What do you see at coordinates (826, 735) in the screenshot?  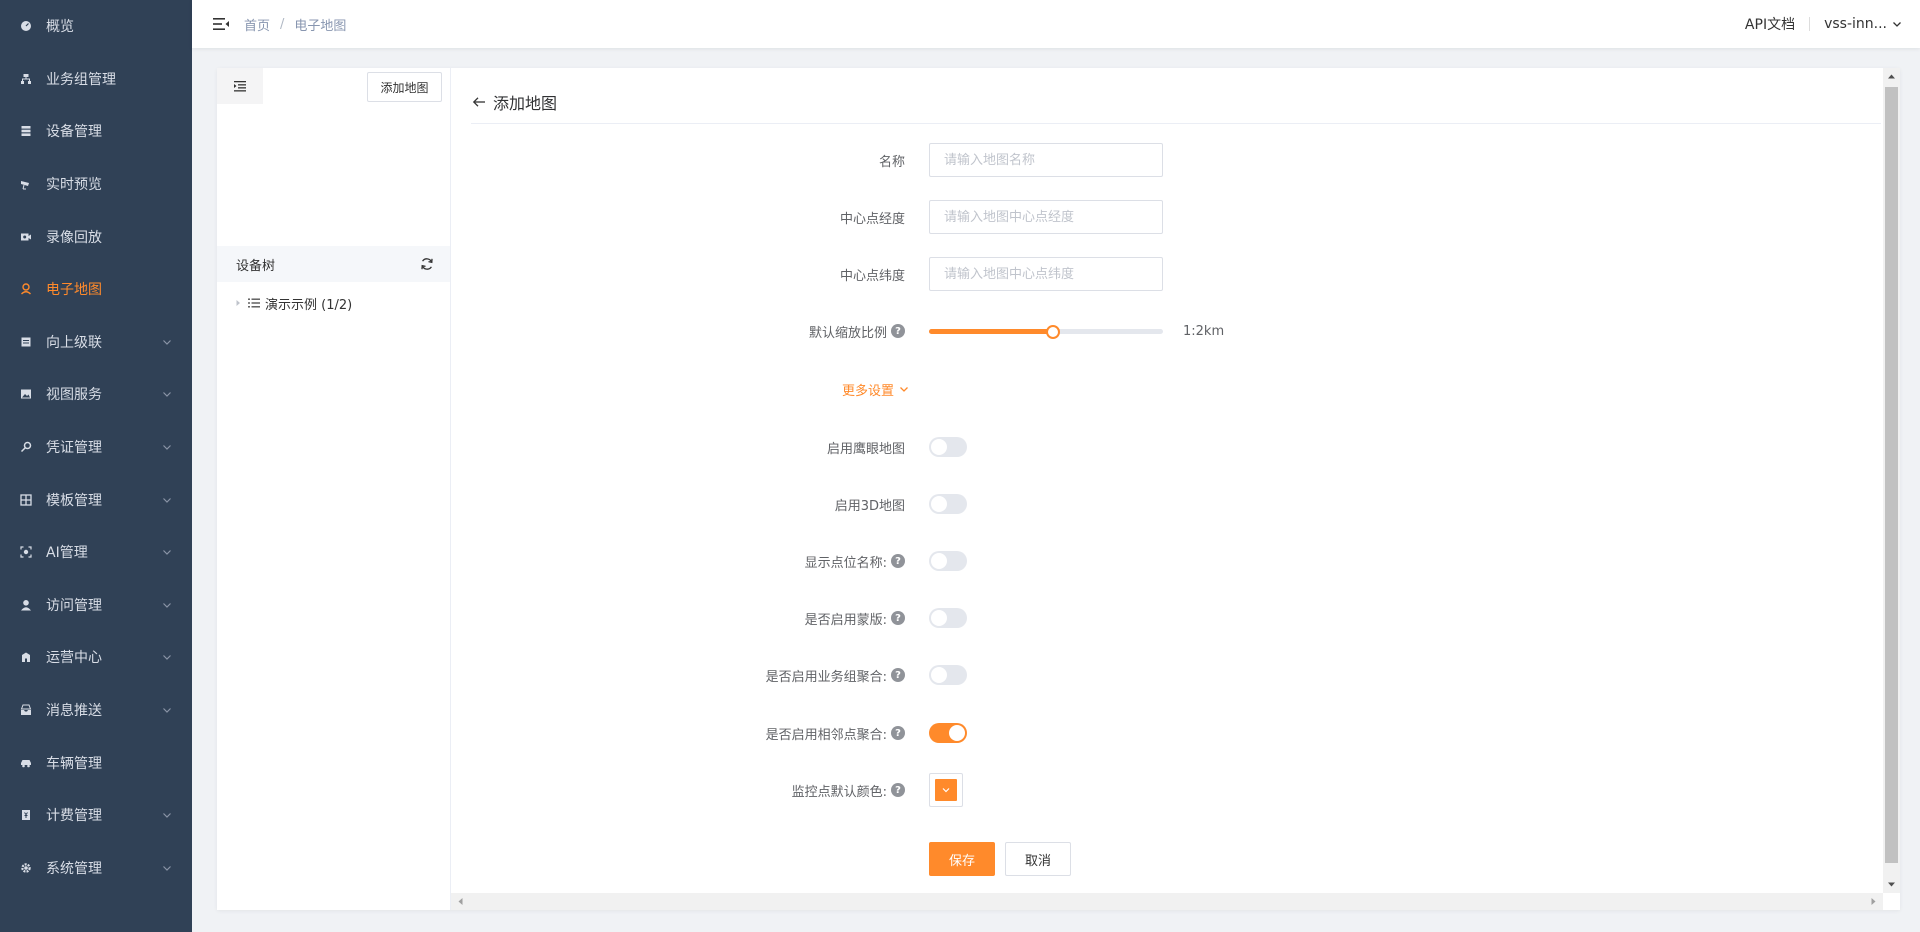 I see `toggle-label-text: 是否启用相邻点聚合:` at bounding box center [826, 735].